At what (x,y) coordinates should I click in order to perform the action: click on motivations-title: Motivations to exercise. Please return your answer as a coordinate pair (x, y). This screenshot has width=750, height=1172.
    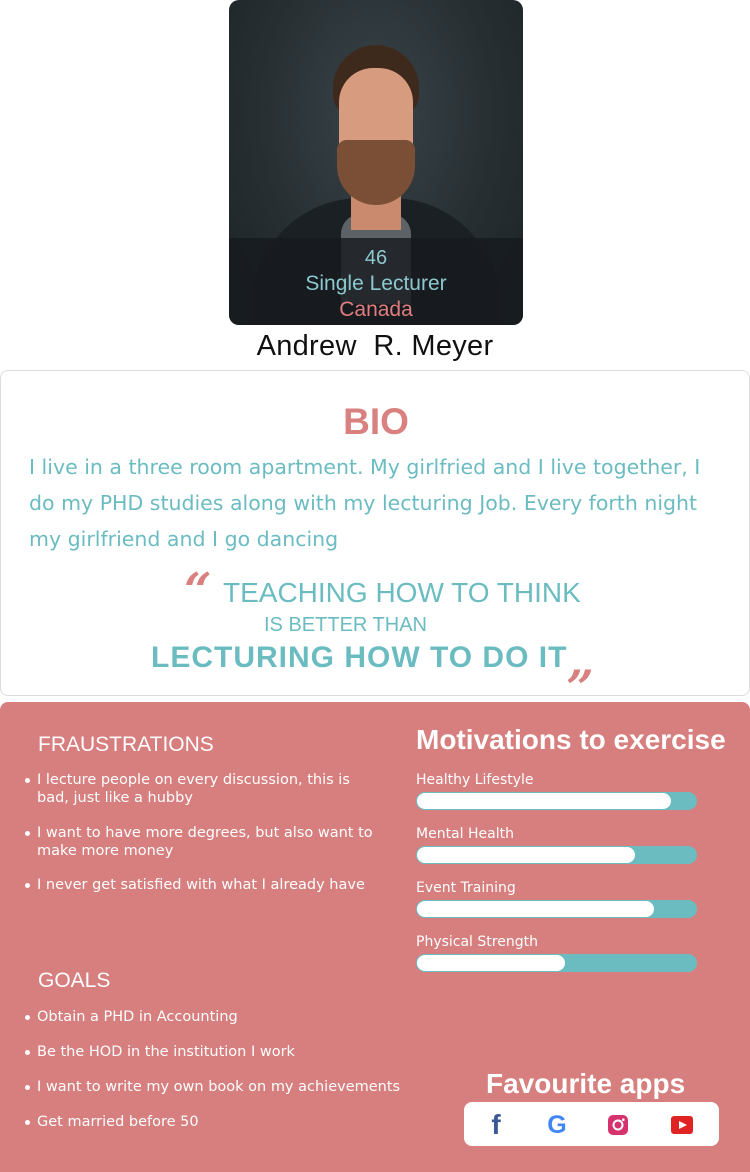
    Looking at the image, I should click on (571, 739).